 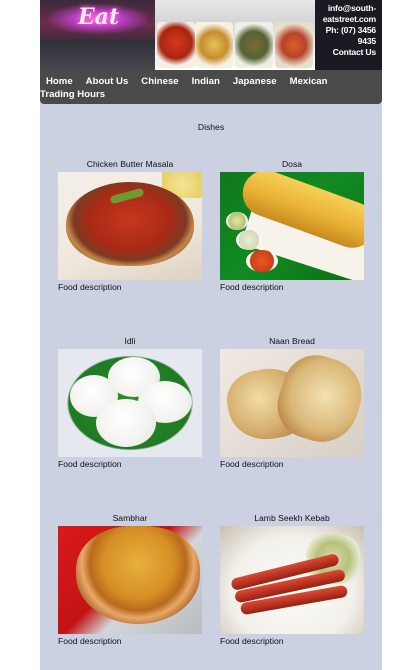 What do you see at coordinates (292, 518) in the screenshot?
I see `dish-title: Lamb Seekh Kebab` at bounding box center [292, 518].